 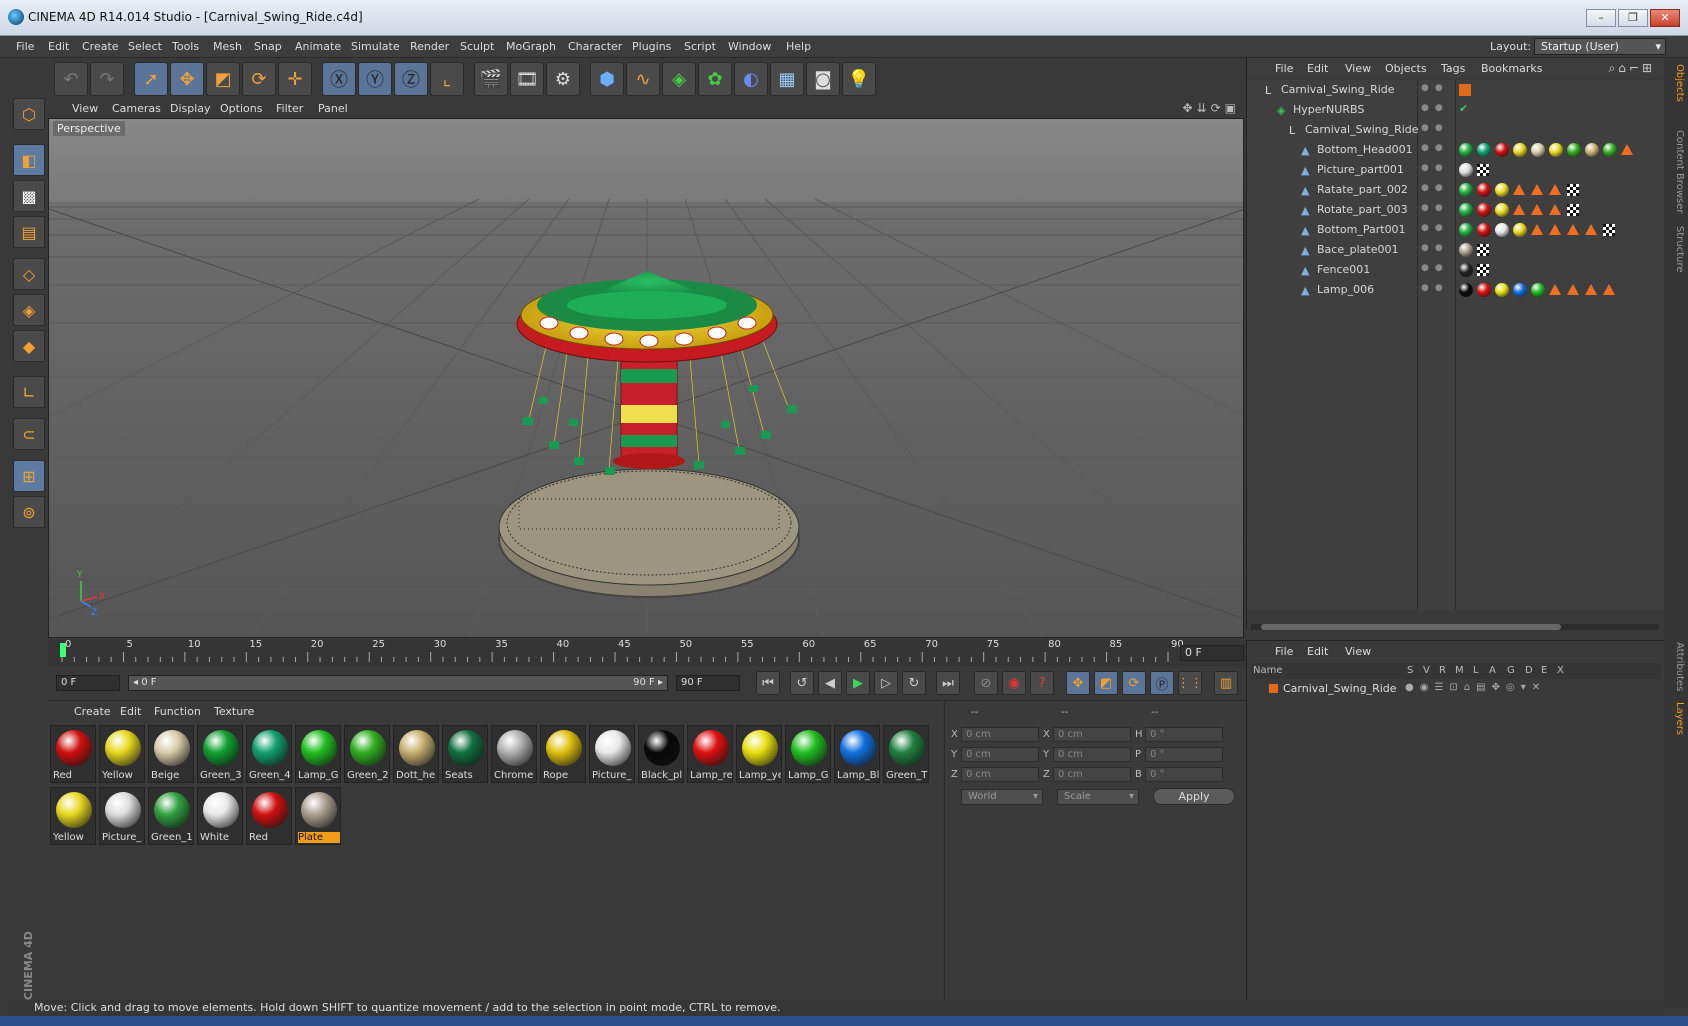 What do you see at coordinates (429, 46) in the screenshot?
I see `menu-render: Render` at bounding box center [429, 46].